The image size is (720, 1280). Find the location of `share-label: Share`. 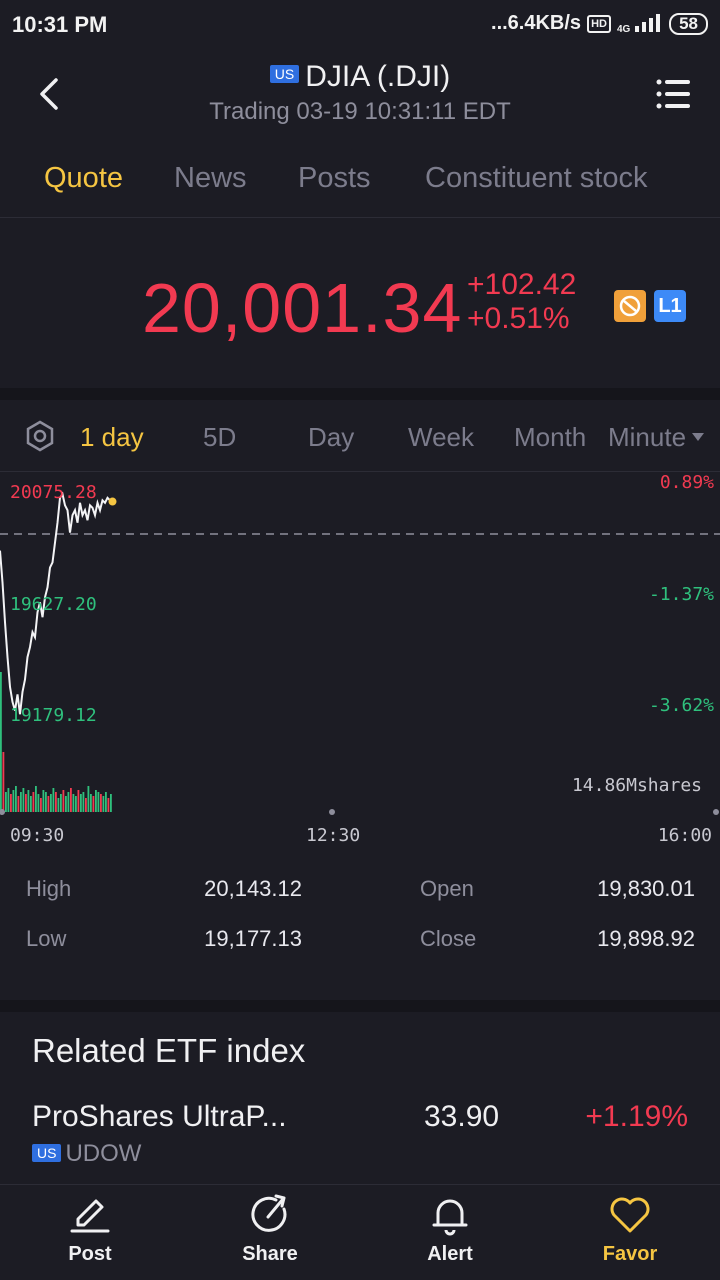

share-label: Share is located at coordinates (270, 1254).